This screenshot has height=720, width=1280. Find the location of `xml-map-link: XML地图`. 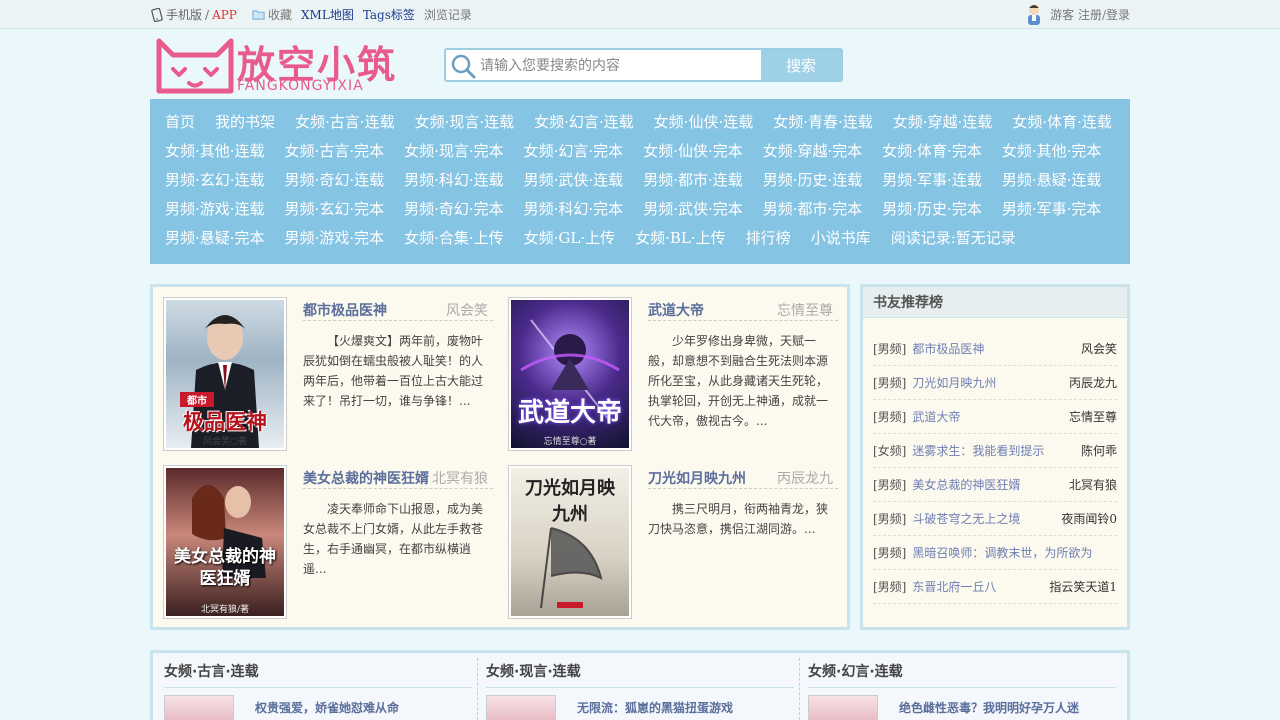

xml-map-link: XML地图 is located at coordinates (327, 14).